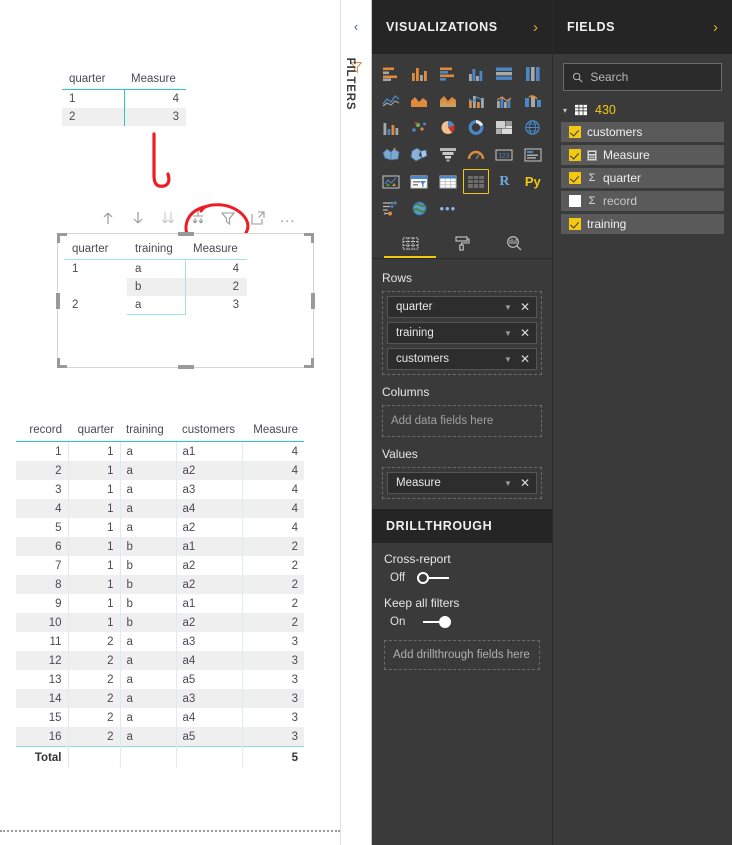  I want to click on rows-well: quarter ▼ ✕ training ▼ ✕ customers ▼ ✕, so click(462, 333).